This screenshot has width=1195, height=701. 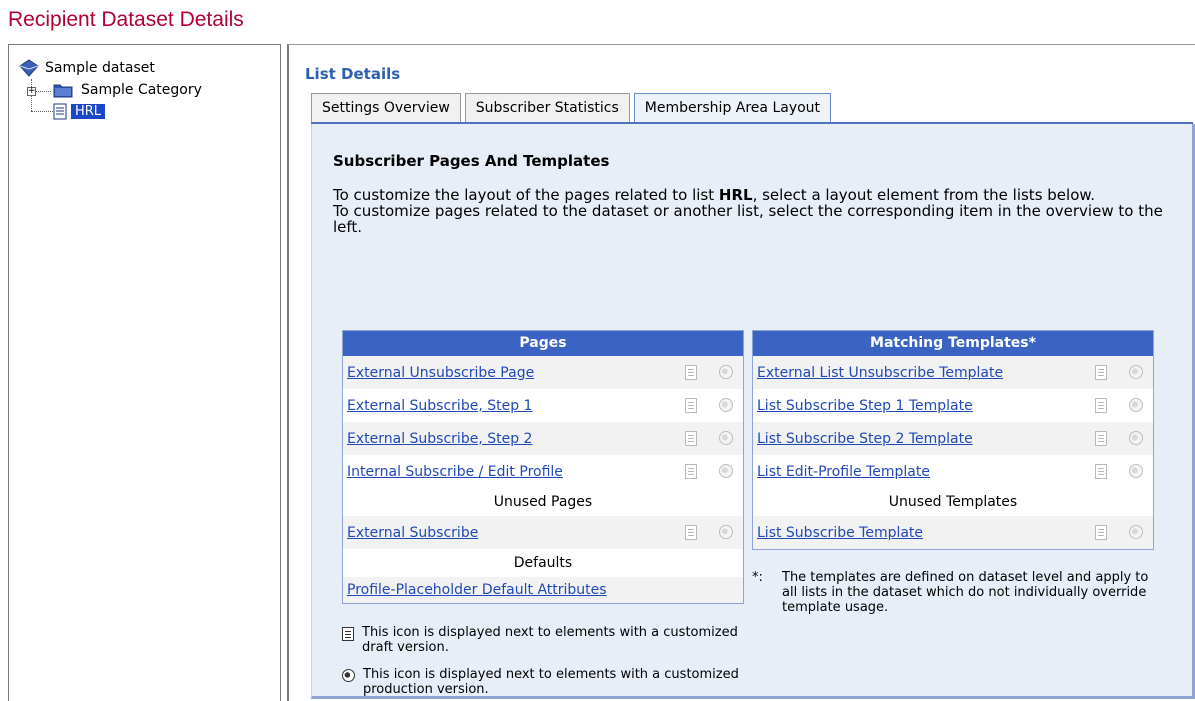 I want to click on tree-node-dataset: Sample dataset, so click(x=87, y=68).